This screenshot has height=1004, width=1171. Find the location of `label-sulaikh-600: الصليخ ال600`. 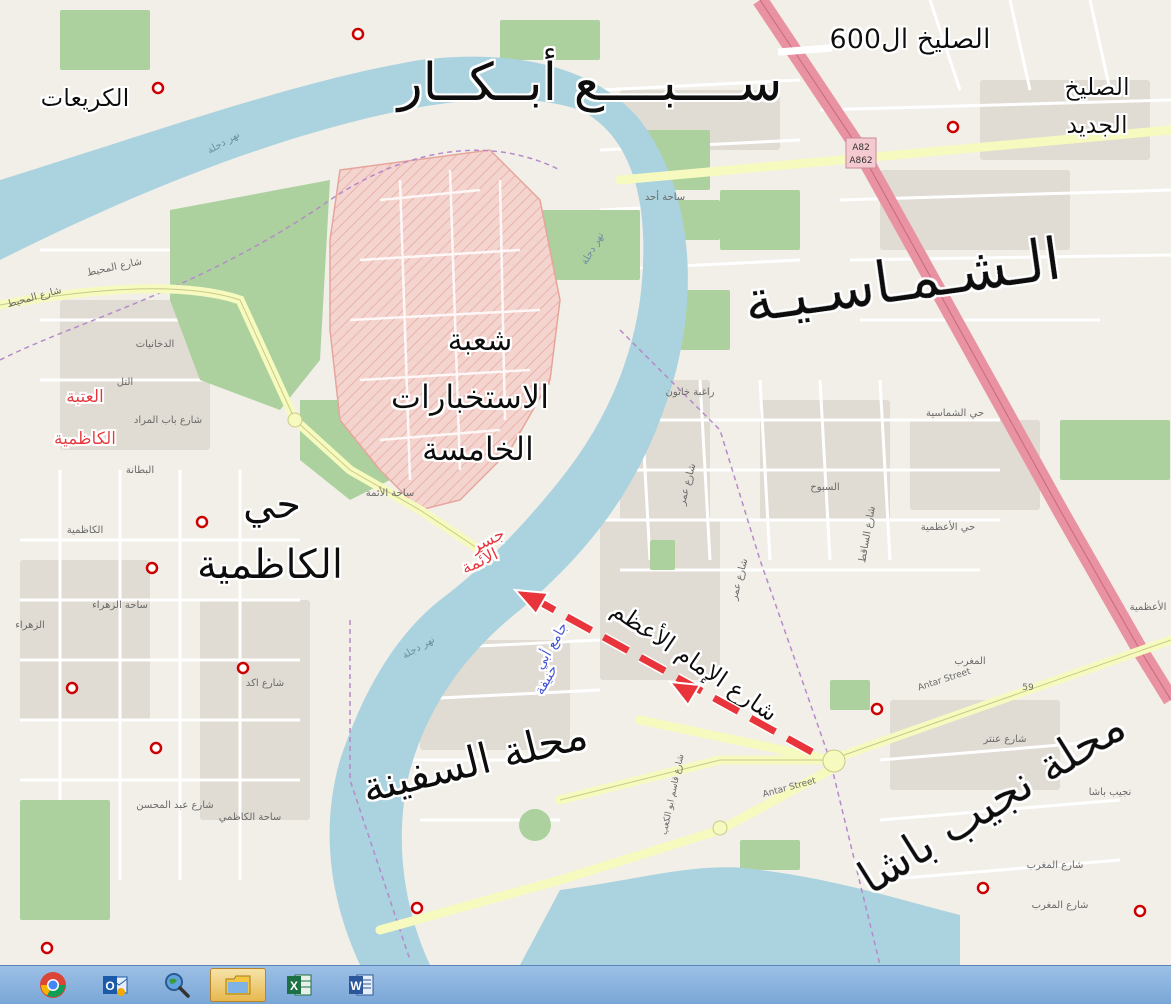

label-sulaikh-600: الصليخ ال600 is located at coordinates (910, 39).